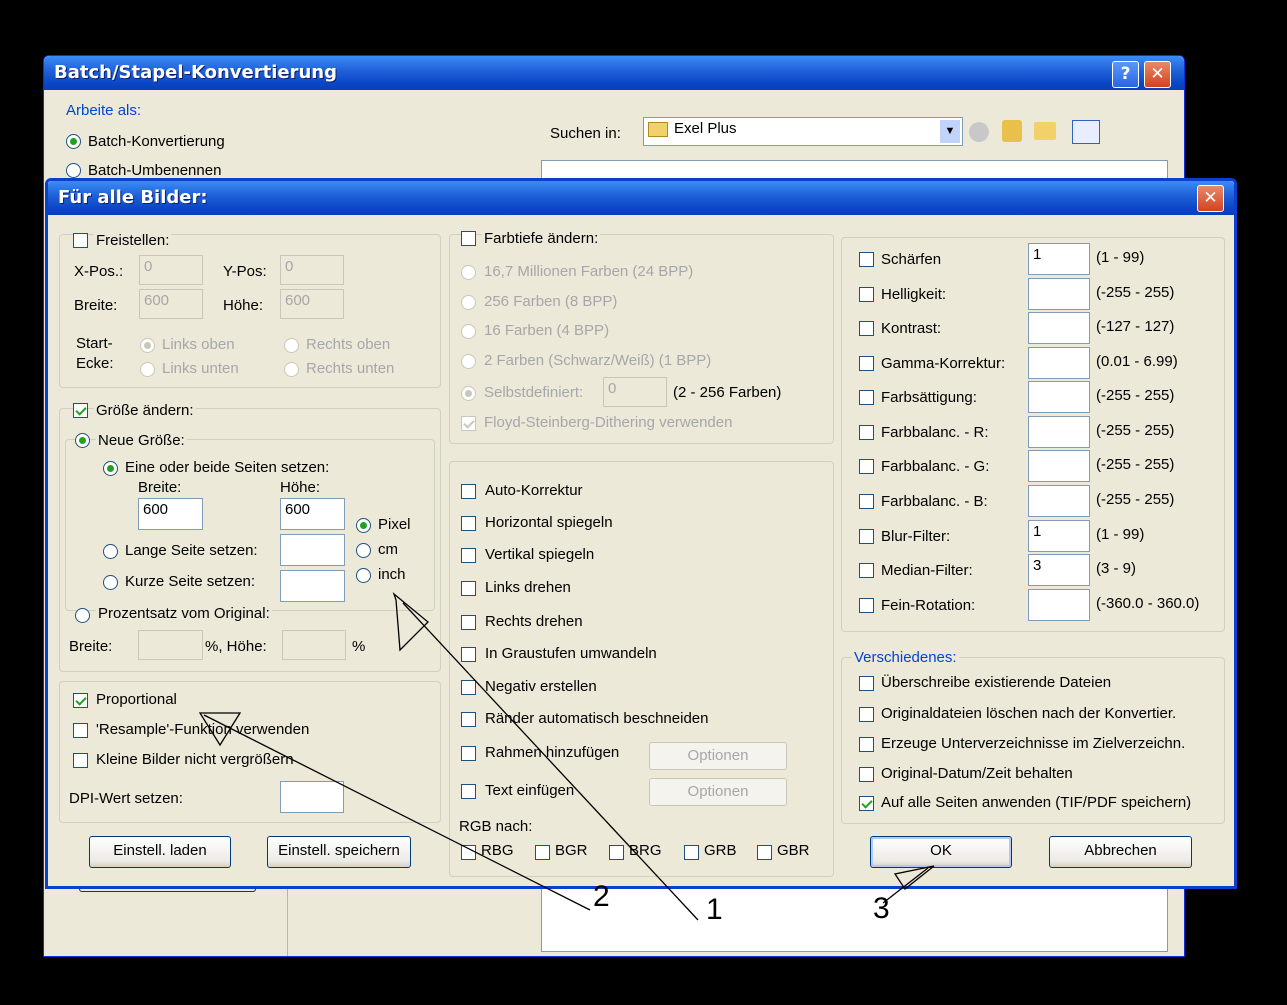 The height and width of the screenshot is (1005, 1287). I want to click on up-folder-icon, so click(1012, 131).